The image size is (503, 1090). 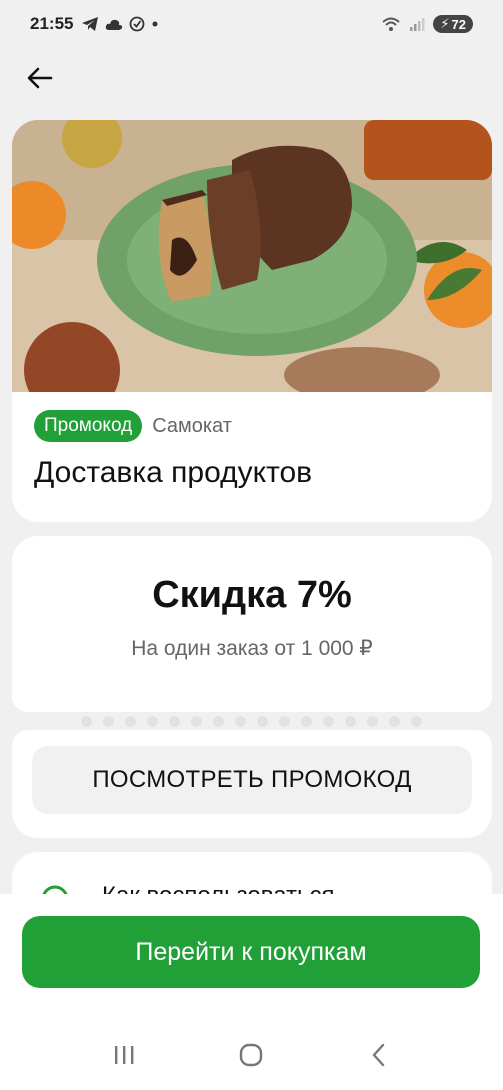 I want to click on hero-badges: Промокод Самокат, so click(x=133, y=426).